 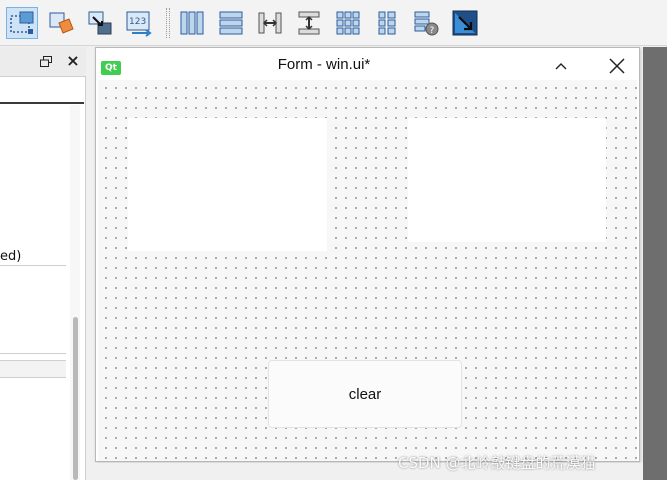 I want to click on edit-widgets-button, so click(x=22, y=23).